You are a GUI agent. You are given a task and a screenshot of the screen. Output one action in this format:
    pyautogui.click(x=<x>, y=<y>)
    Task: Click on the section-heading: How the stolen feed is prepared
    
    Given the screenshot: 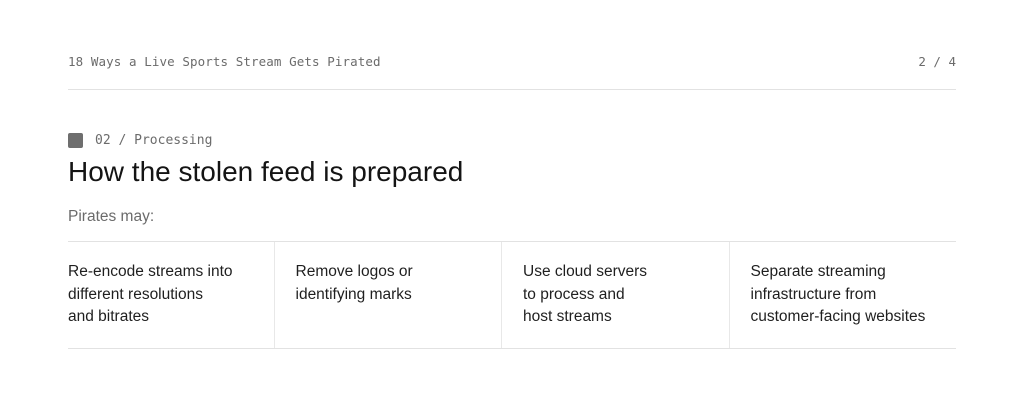 What is the action you would take?
    pyautogui.click(x=266, y=171)
    